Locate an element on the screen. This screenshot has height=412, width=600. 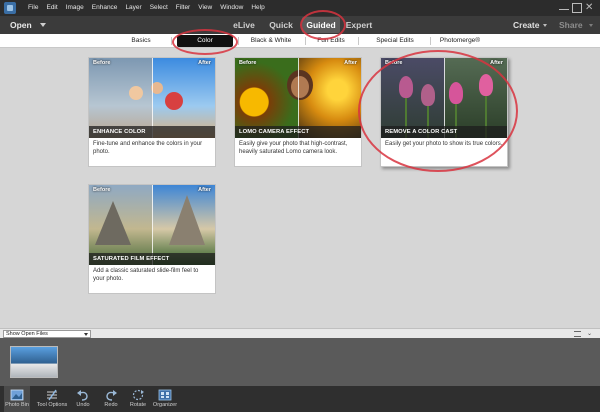
organizer-button: Organizer is located at coordinates (165, 399).